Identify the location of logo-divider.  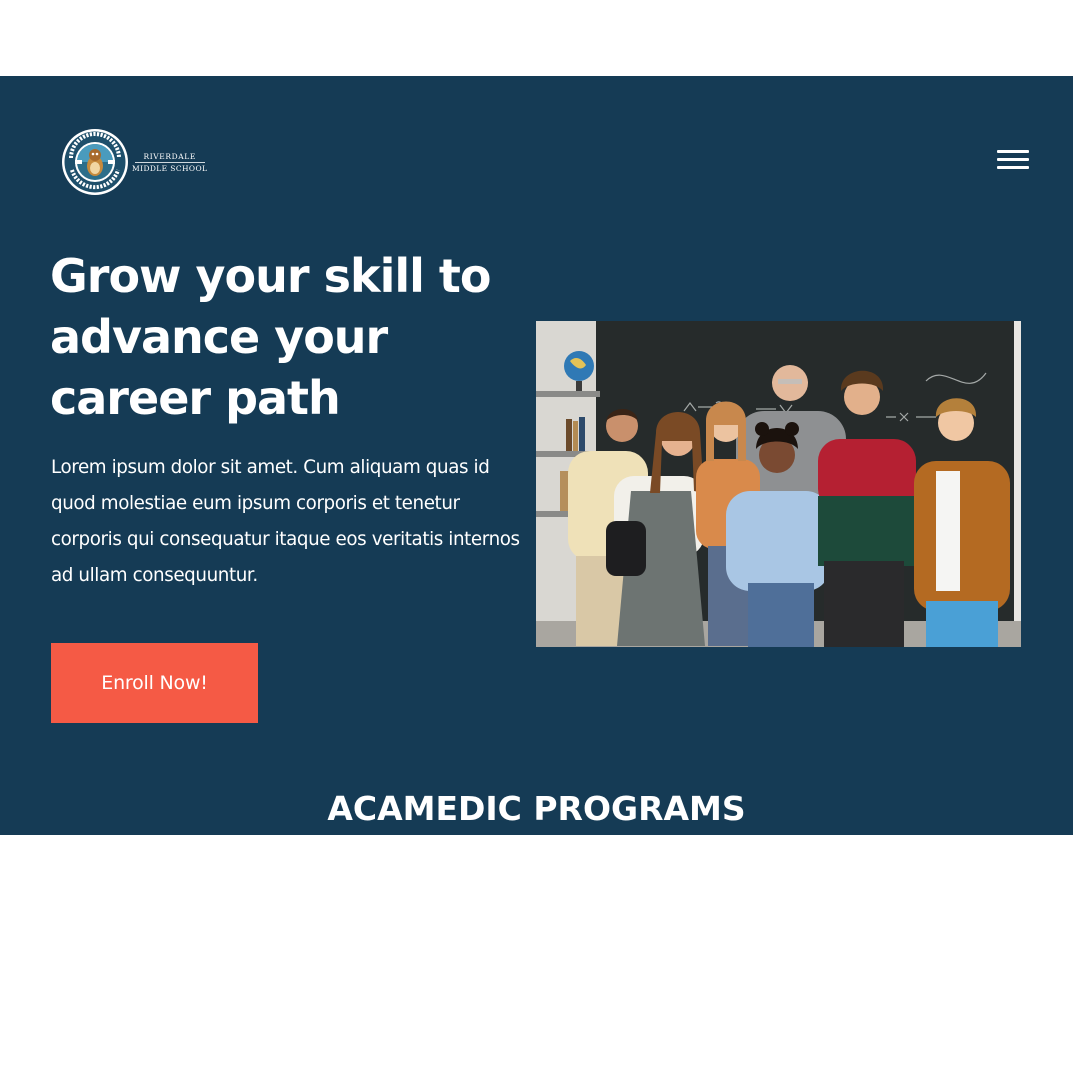
(169, 162).